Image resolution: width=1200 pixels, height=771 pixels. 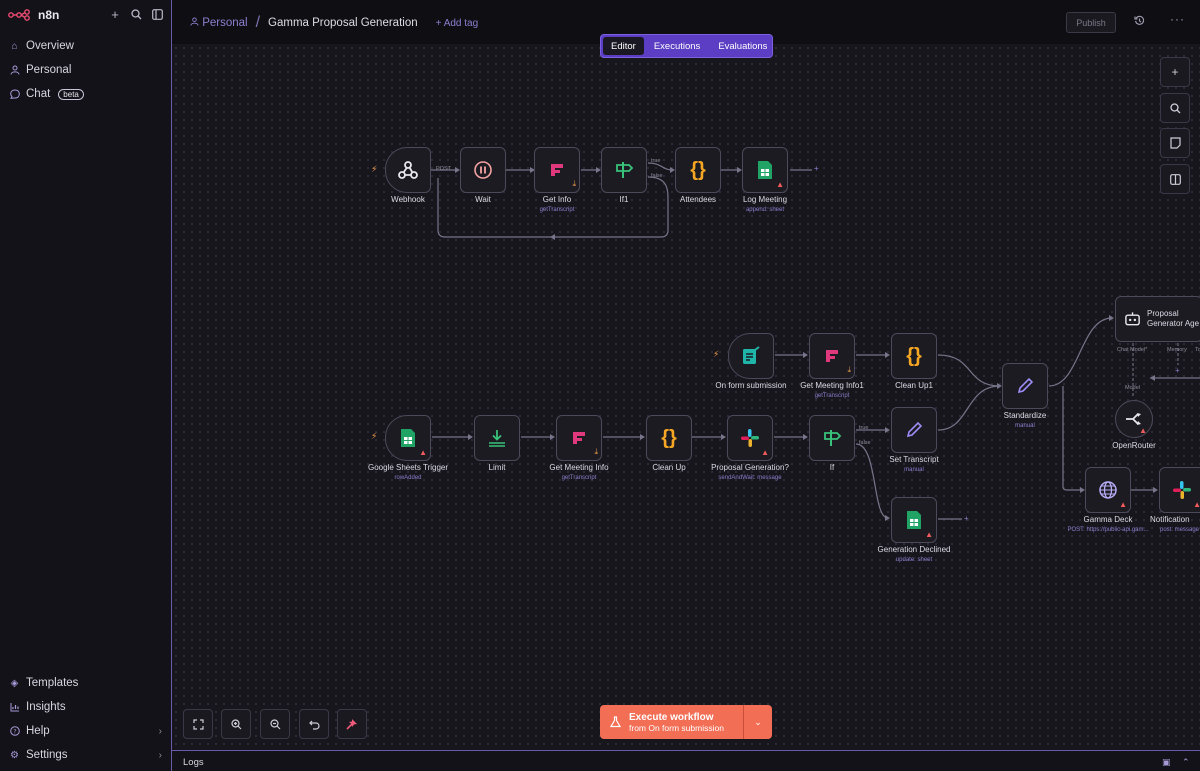 I want to click on tab-editor: Editor, so click(x=623, y=46).